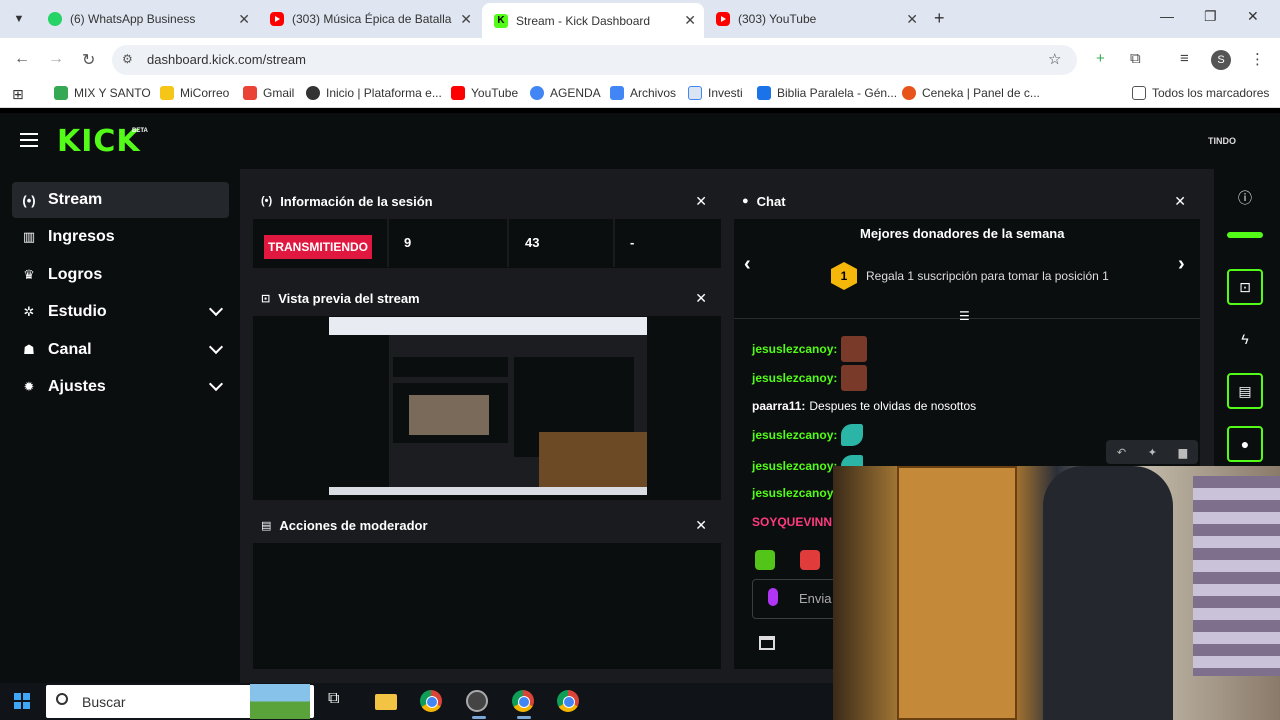 This screenshot has width=1280, height=720. Describe the element at coordinates (216, 309) in the screenshot. I see `chevron-down-icon` at that location.